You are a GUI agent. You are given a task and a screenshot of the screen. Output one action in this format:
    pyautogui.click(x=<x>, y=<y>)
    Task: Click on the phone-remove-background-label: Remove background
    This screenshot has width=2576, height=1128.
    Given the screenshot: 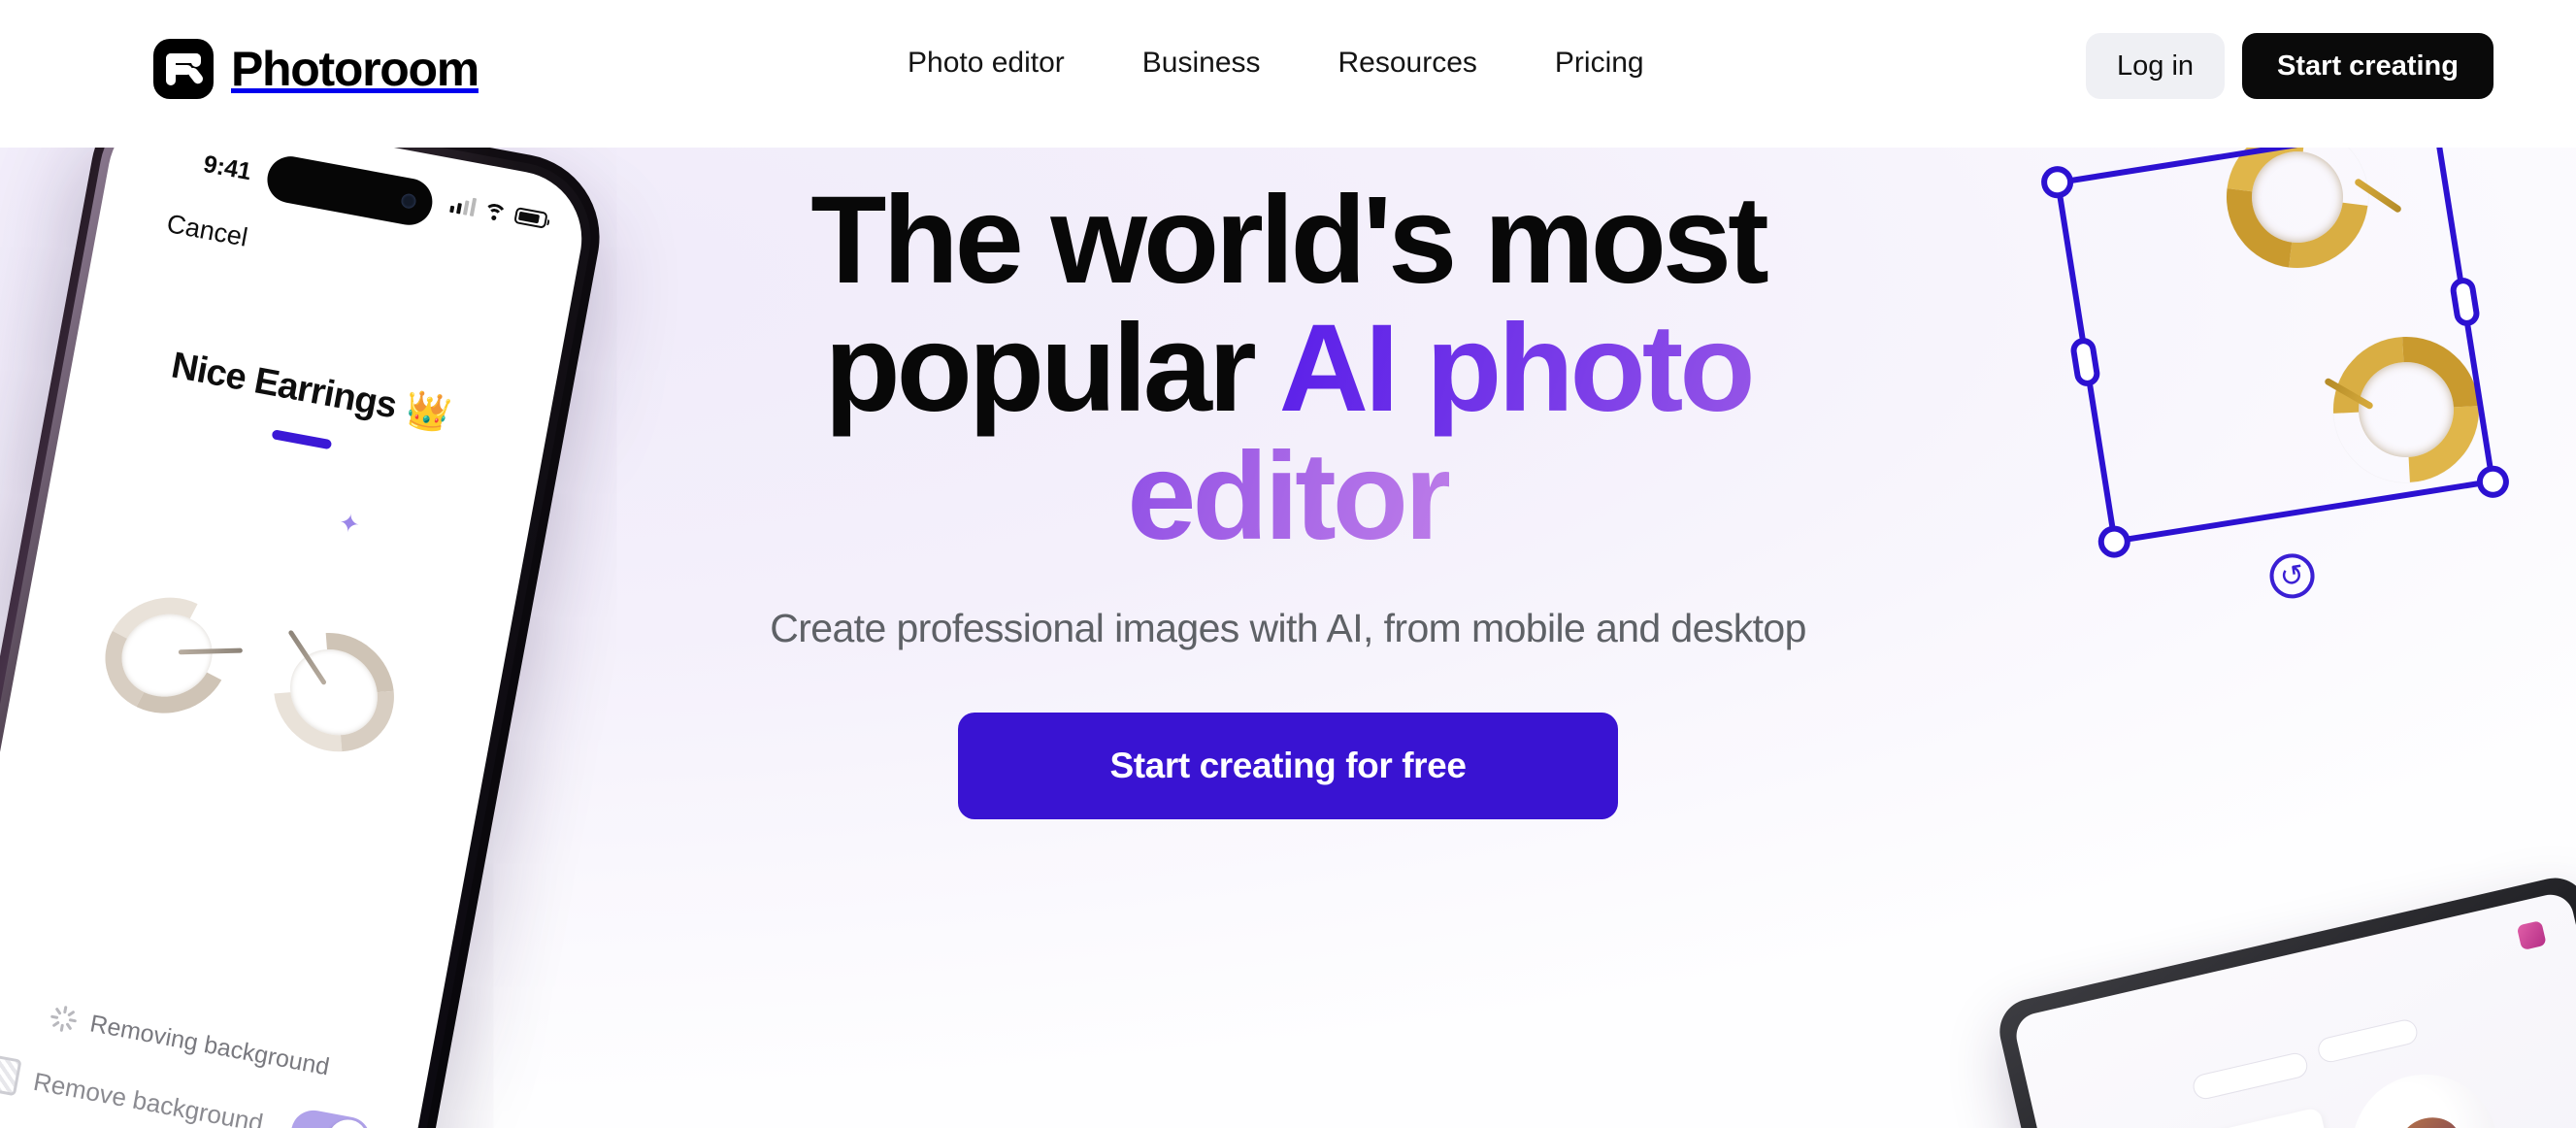 What is the action you would take?
    pyautogui.click(x=148, y=1097)
    